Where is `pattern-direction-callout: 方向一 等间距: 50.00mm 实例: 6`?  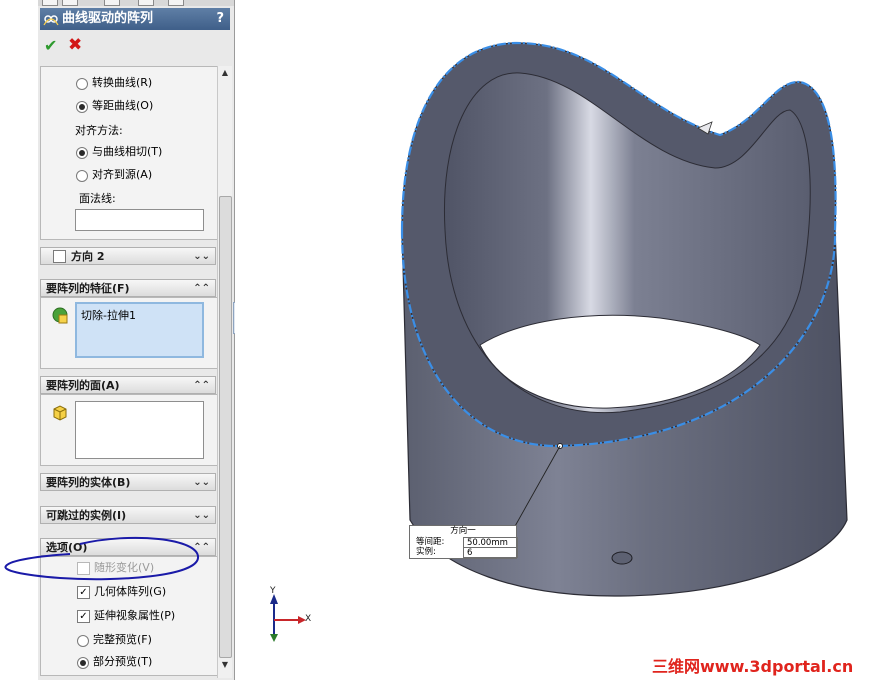 pattern-direction-callout: 方向一 等间距: 50.00mm 实例: 6 is located at coordinates (463, 542).